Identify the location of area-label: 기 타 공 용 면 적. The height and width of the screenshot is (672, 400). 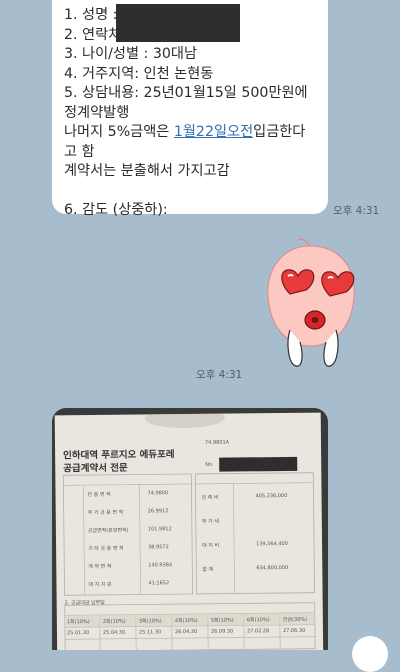
(106, 548).